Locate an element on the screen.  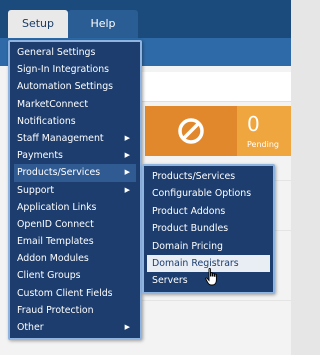
divider is located at coordinates (215, 300).